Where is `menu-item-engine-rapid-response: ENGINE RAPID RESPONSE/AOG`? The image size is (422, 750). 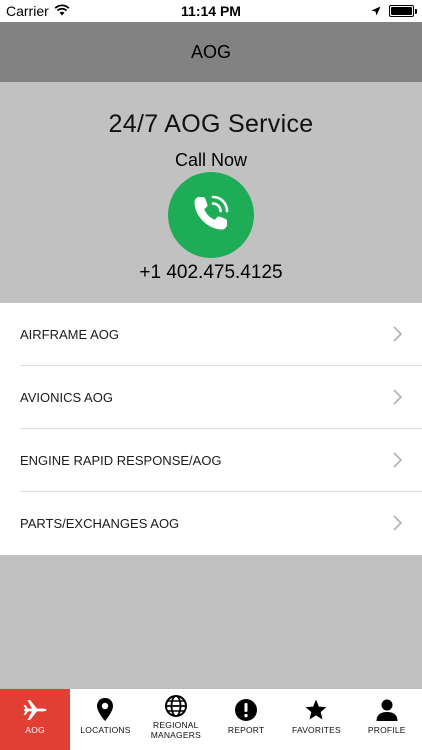
menu-item-engine-rapid-response: ENGINE RAPID RESPONSE/AOG is located at coordinates (211, 460).